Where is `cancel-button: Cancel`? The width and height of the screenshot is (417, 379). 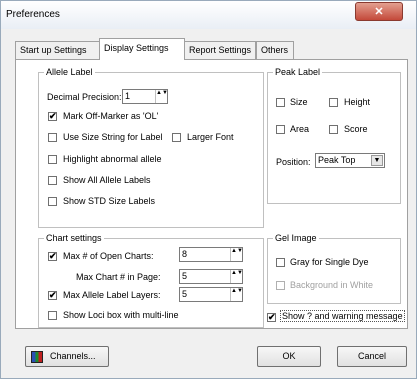
cancel-button: Cancel is located at coordinates (372, 356).